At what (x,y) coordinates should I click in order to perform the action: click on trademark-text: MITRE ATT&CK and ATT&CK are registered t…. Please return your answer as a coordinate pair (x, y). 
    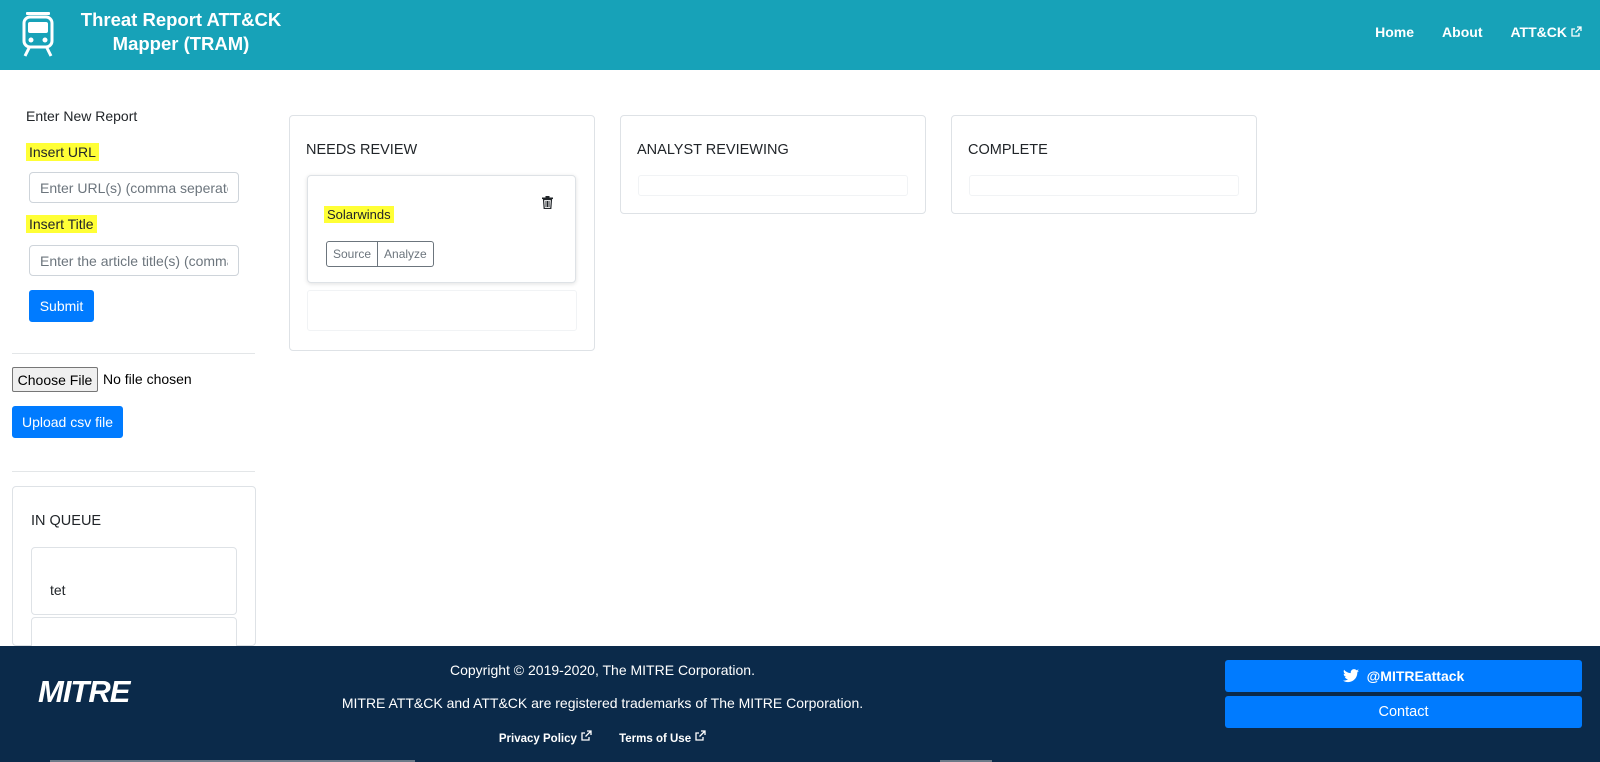
    Looking at the image, I should click on (602, 703).